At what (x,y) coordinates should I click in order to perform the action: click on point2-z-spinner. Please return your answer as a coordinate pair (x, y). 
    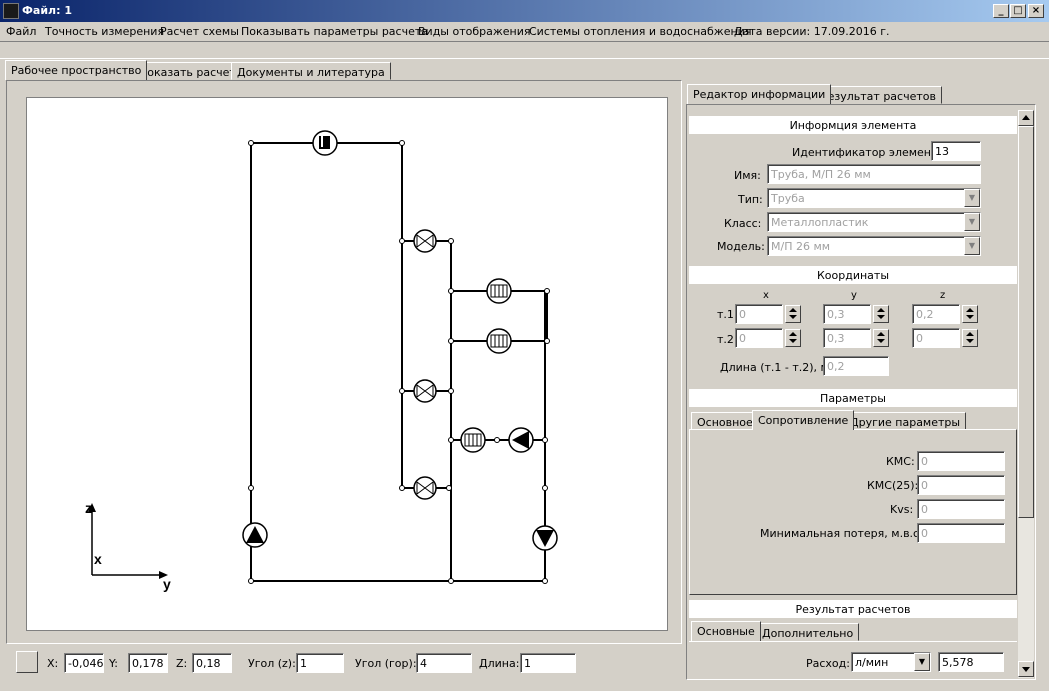
    Looking at the image, I should click on (970, 338).